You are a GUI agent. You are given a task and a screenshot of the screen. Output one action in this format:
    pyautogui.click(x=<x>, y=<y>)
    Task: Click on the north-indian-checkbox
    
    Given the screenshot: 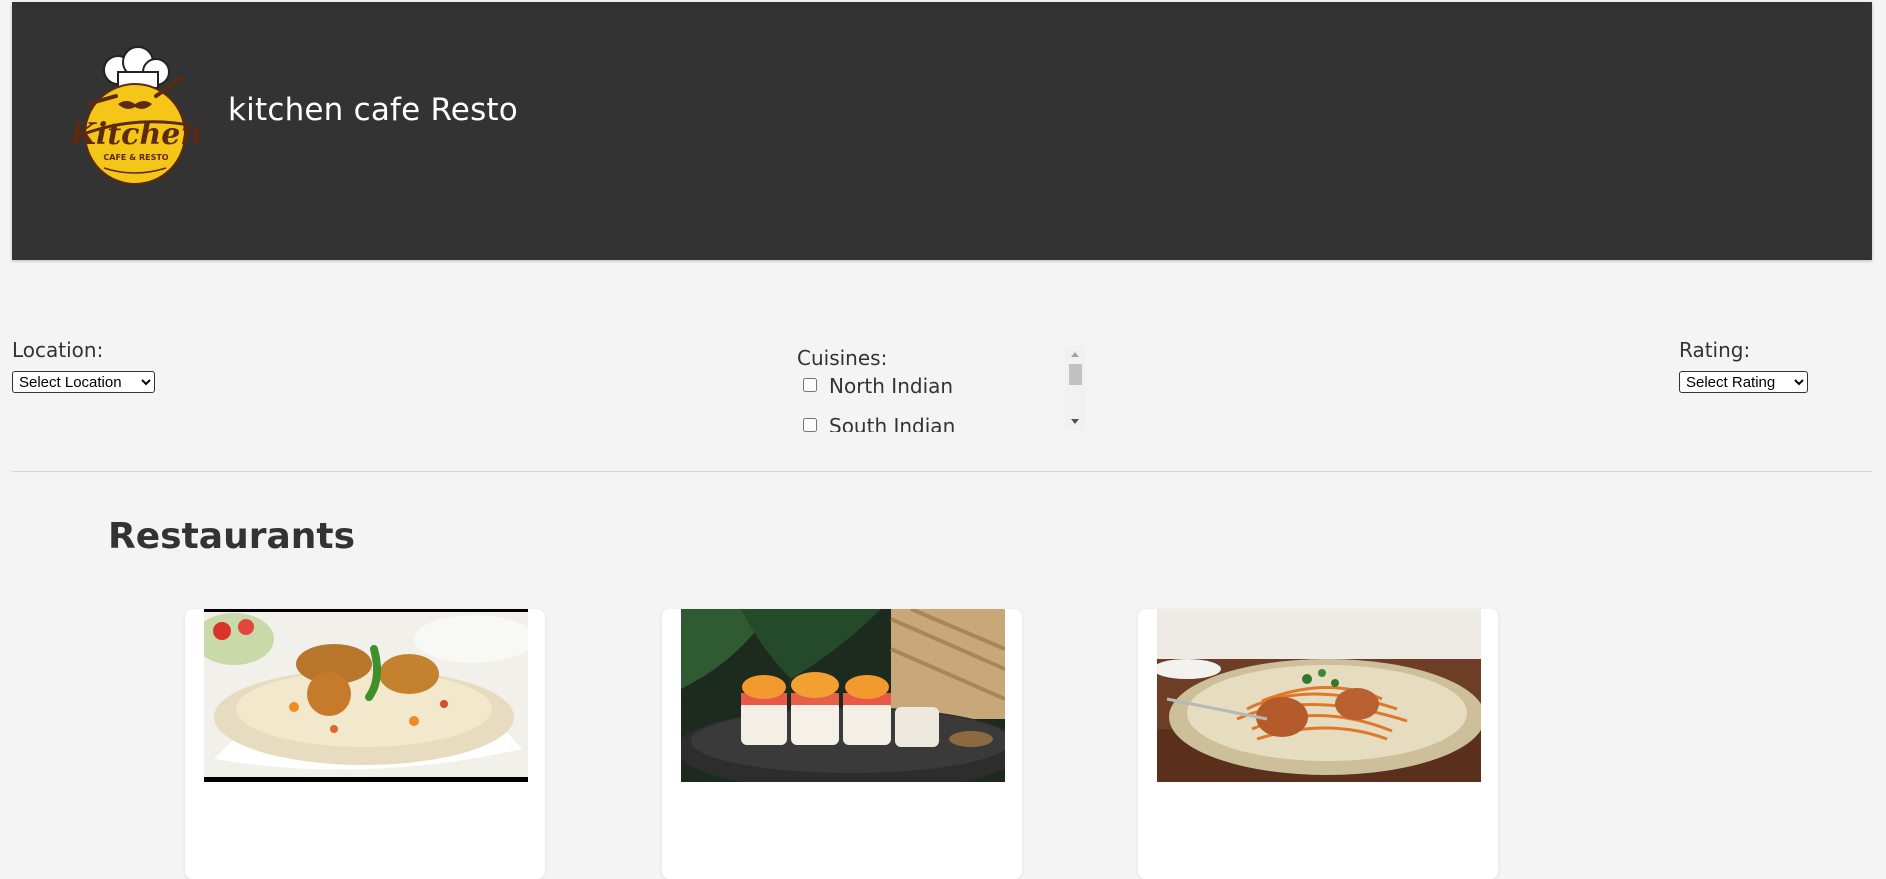 What is the action you would take?
    pyautogui.click(x=810, y=385)
    